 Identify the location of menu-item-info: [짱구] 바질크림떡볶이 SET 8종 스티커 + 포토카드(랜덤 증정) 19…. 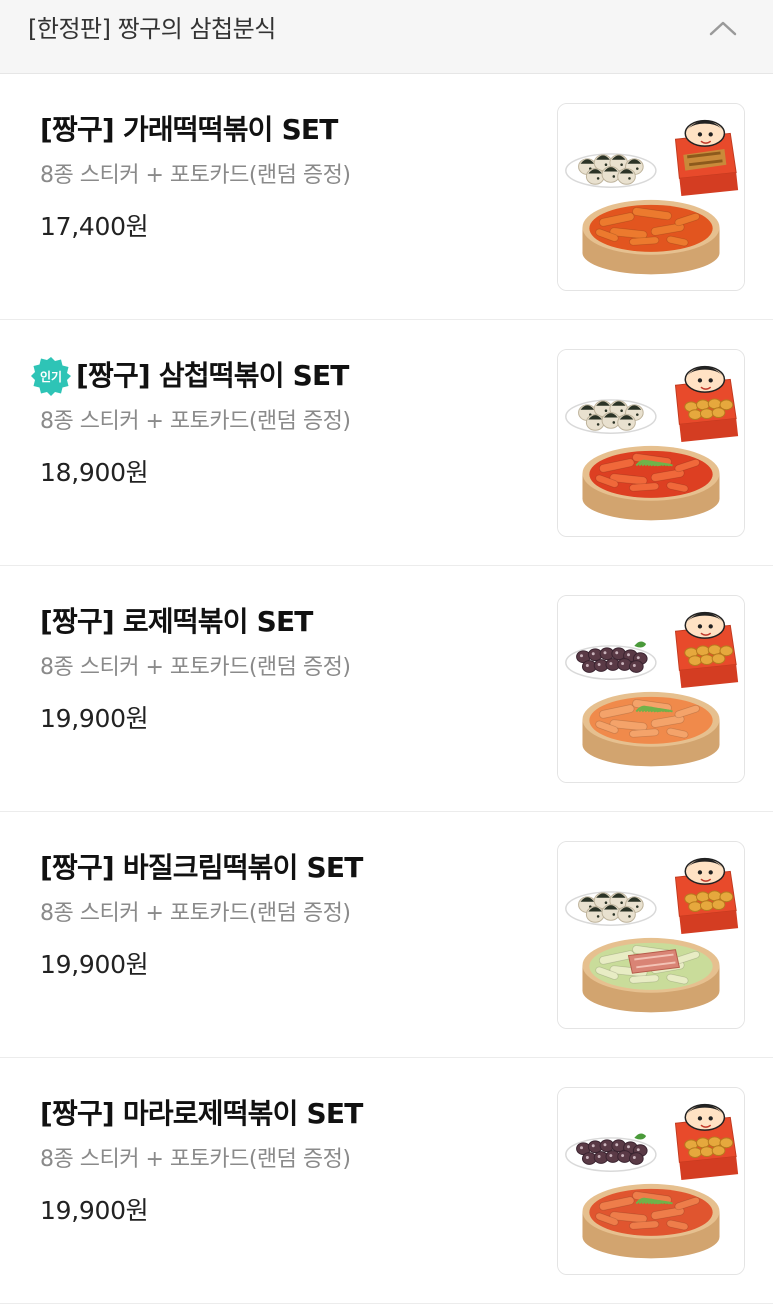
(286, 915).